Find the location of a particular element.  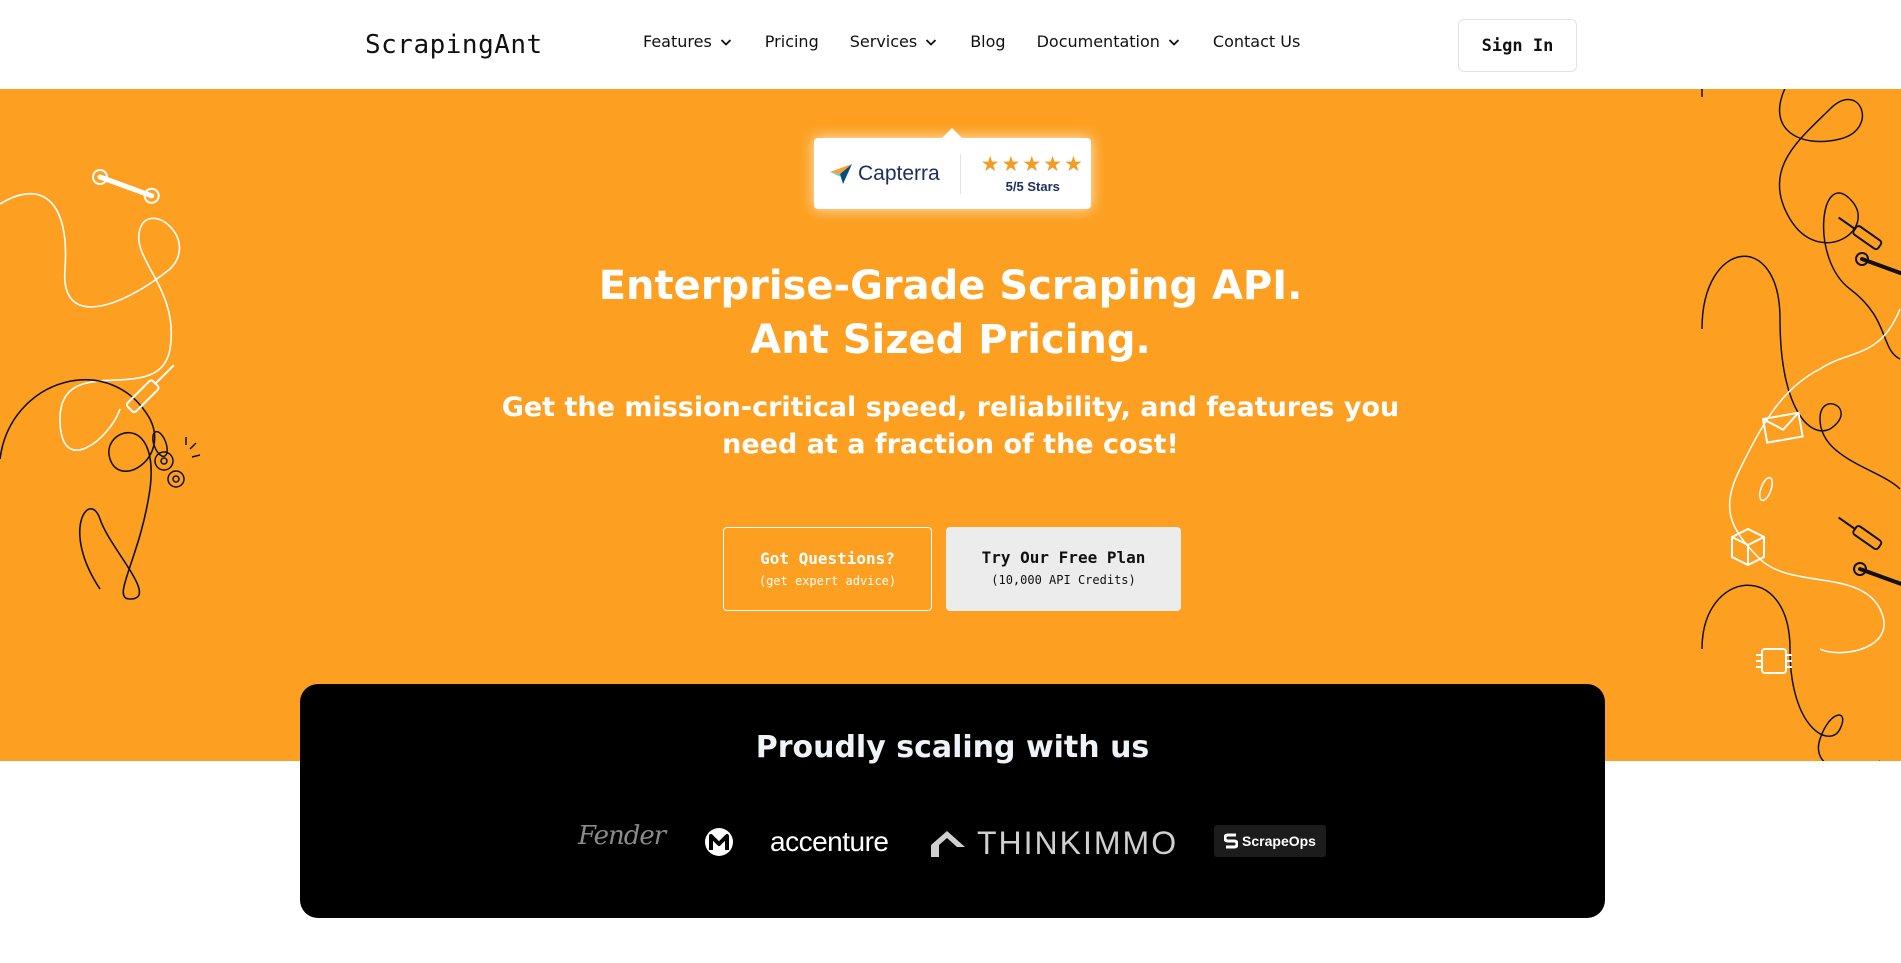

nav-item-features: Features is located at coordinates (688, 41).